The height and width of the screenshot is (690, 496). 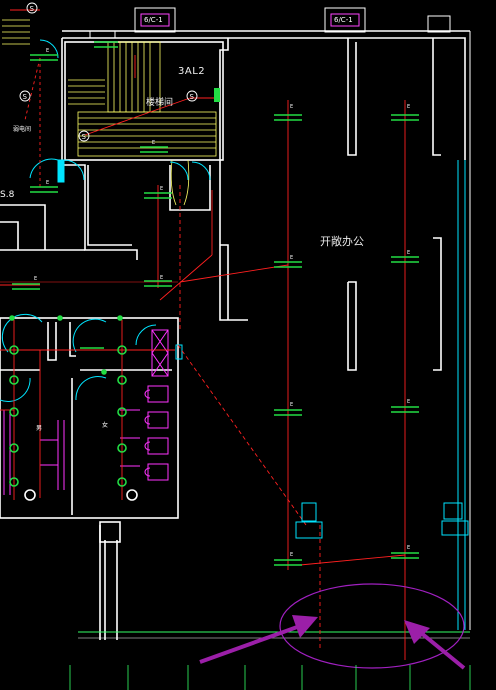 I want to click on grid-stubs, so click(x=270, y=677).